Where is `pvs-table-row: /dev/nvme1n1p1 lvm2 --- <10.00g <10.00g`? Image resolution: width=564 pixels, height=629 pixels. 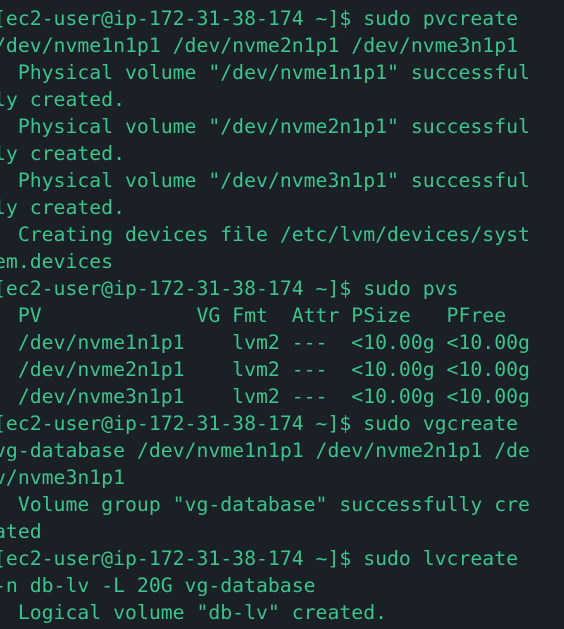 pvs-table-row: /dev/nvme1n1p1 lvm2 --- <10.00g <10.00g is located at coordinates (265, 342).